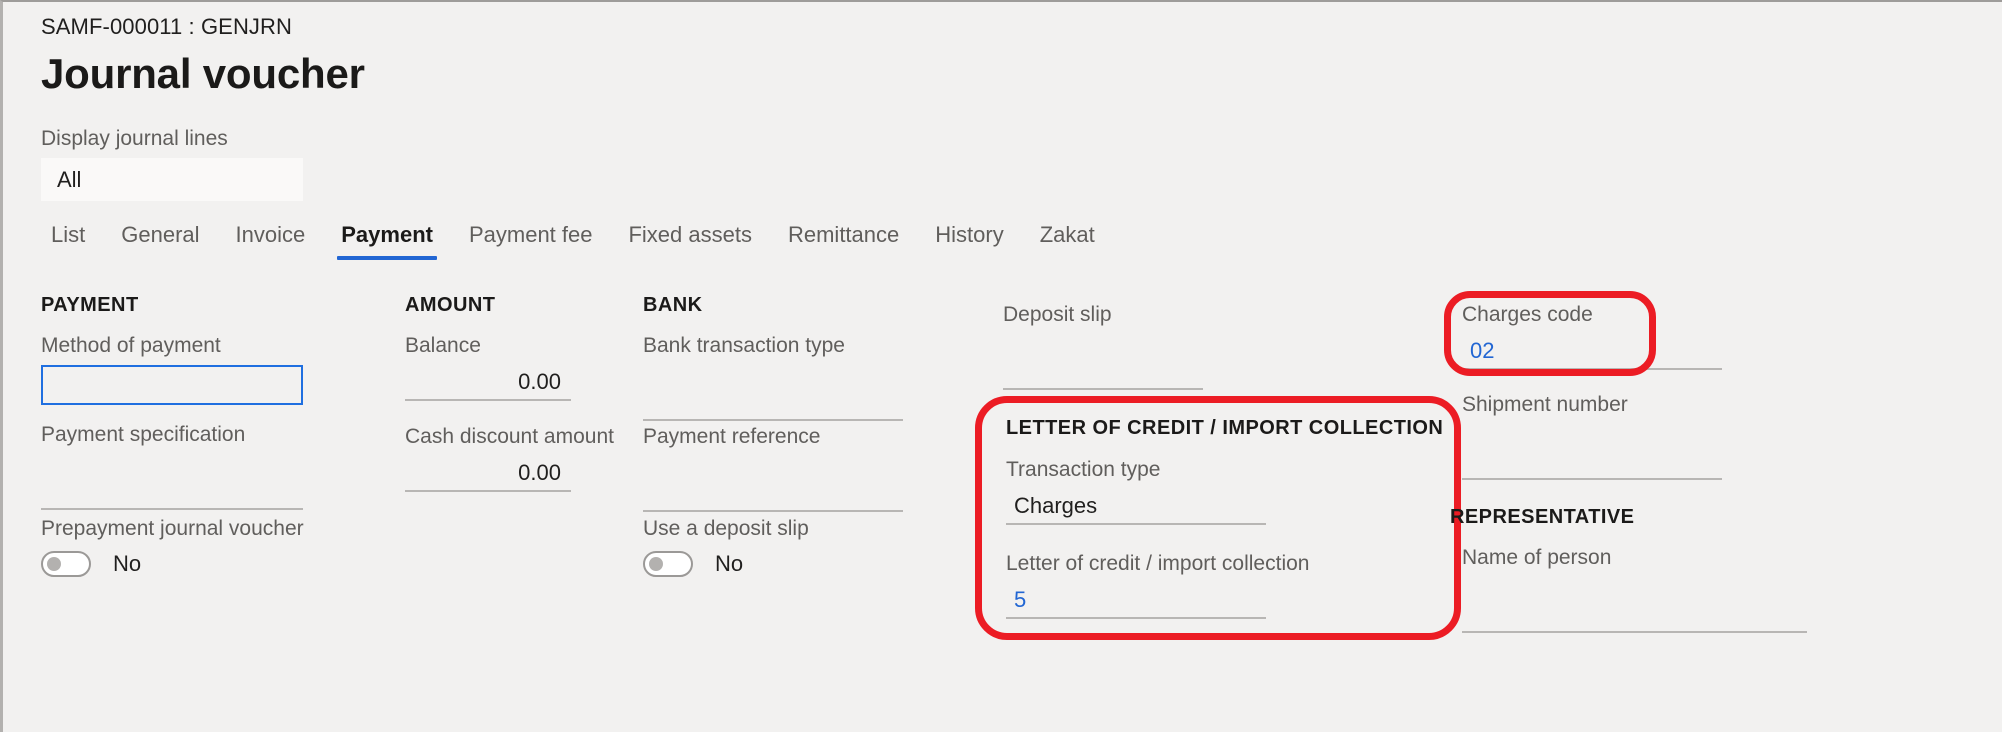  Describe the element at coordinates (690, 241) in the screenshot. I see `tab-fixed-assets: Fixed assets` at that location.